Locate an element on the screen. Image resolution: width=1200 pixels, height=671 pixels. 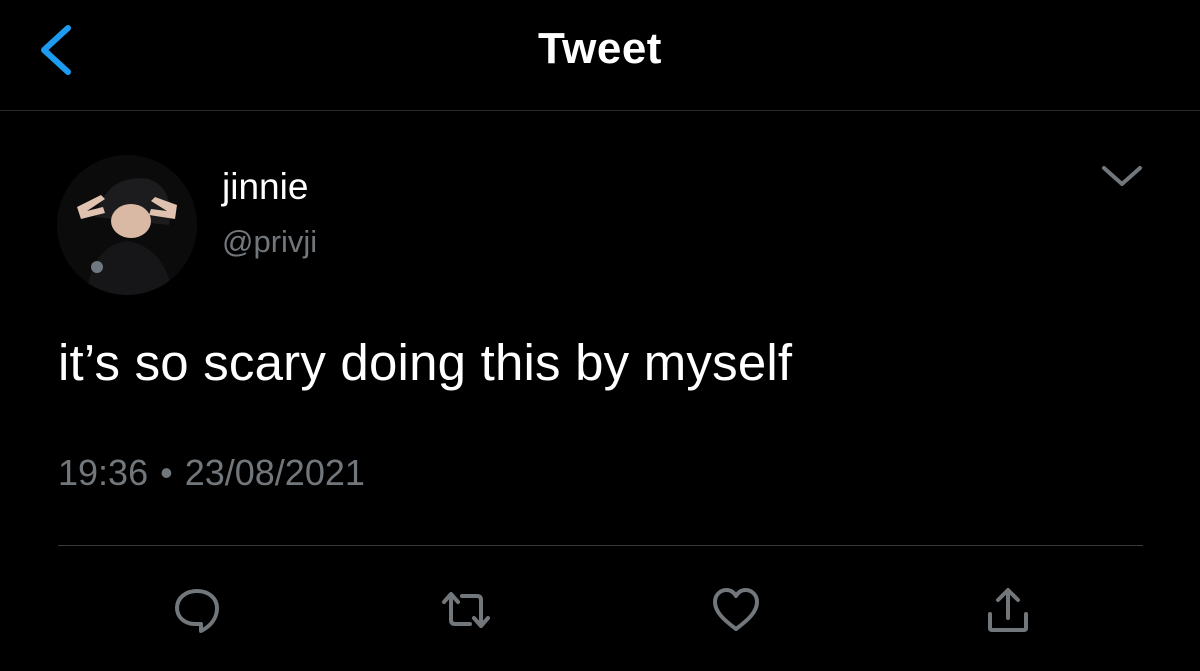
tweet-timestamp: 19:36 • 23/08/2021 is located at coordinates (211, 473).